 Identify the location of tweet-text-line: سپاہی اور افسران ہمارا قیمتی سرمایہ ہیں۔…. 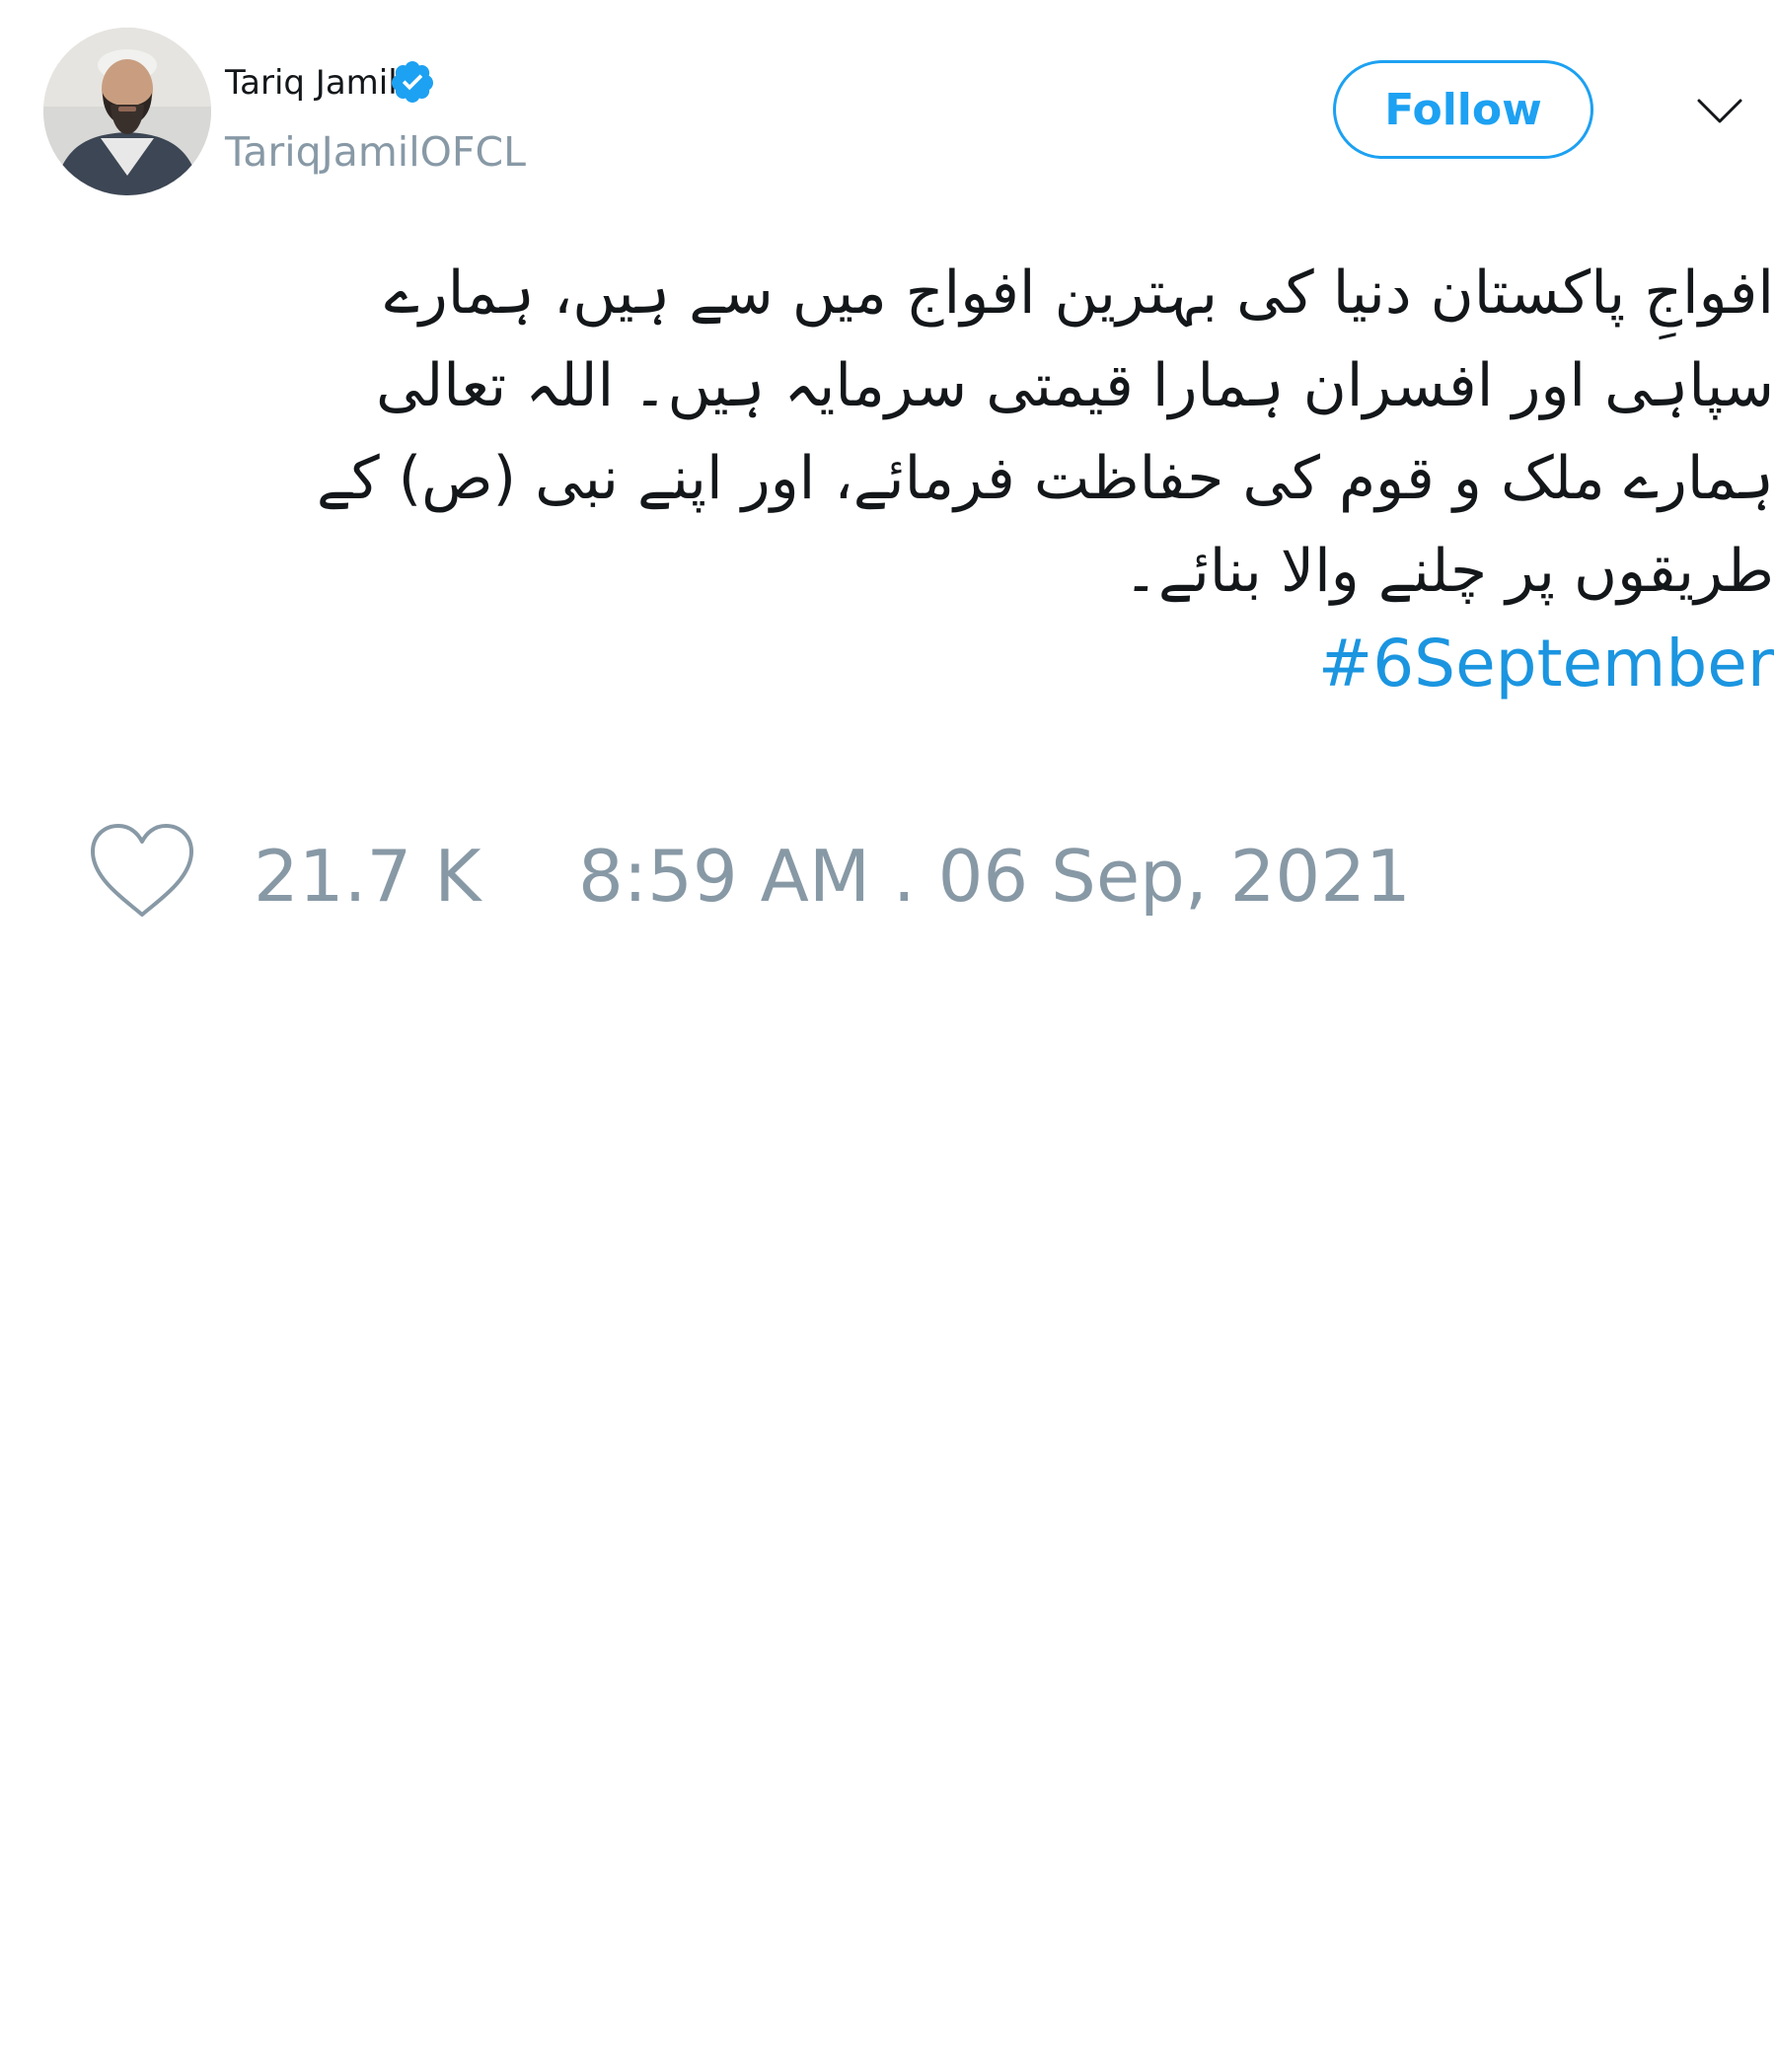
(1075, 386).